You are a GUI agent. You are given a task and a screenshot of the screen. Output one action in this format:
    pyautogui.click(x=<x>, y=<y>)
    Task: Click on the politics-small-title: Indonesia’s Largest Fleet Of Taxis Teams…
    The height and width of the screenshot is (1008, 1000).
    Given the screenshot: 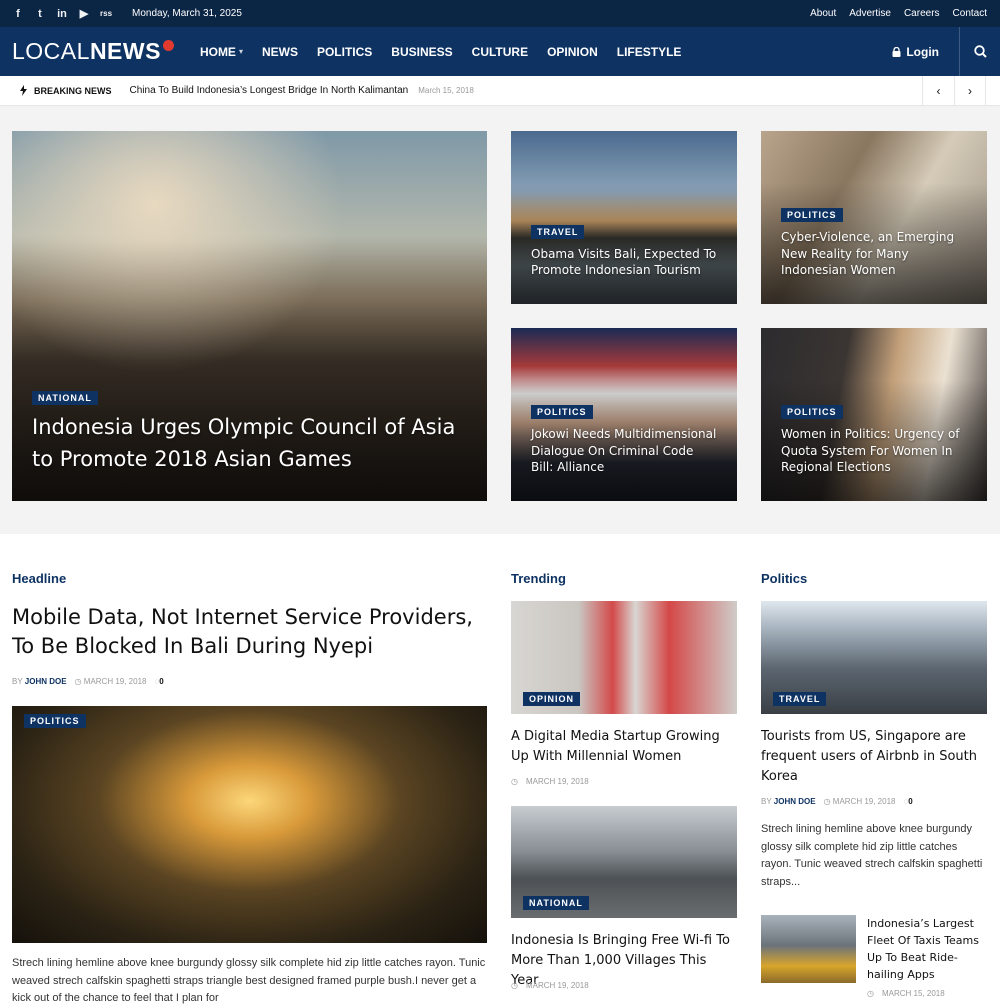 What is the action you would take?
    pyautogui.click(x=929, y=949)
    